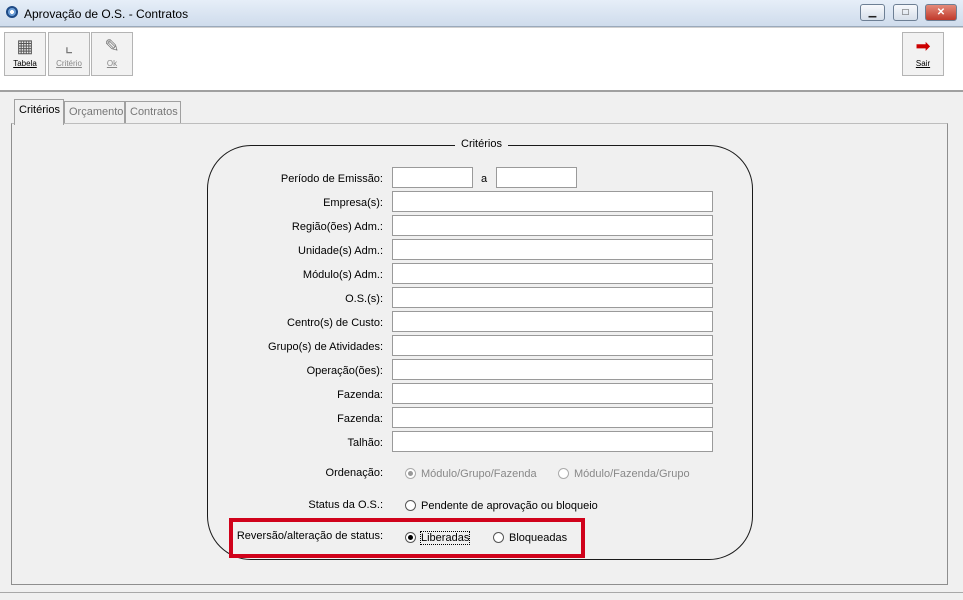 The width and height of the screenshot is (963, 600). What do you see at coordinates (353, 203) in the screenshot?
I see `empresa-label: Empresa(s):` at bounding box center [353, 203].